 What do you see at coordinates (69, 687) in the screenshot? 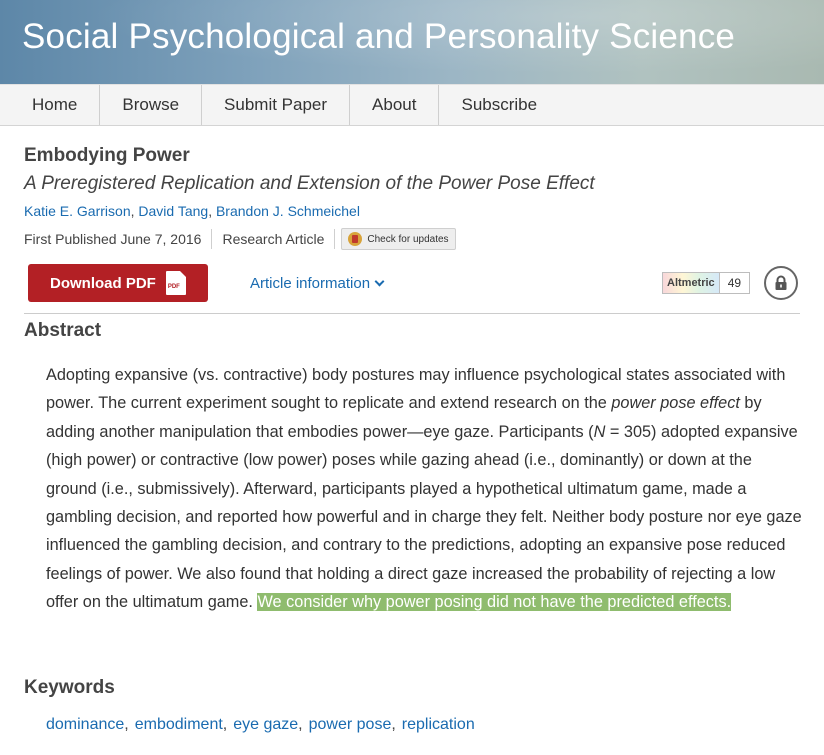
I see `keywords-heading: Keywords` at bounding box center [69, 687].